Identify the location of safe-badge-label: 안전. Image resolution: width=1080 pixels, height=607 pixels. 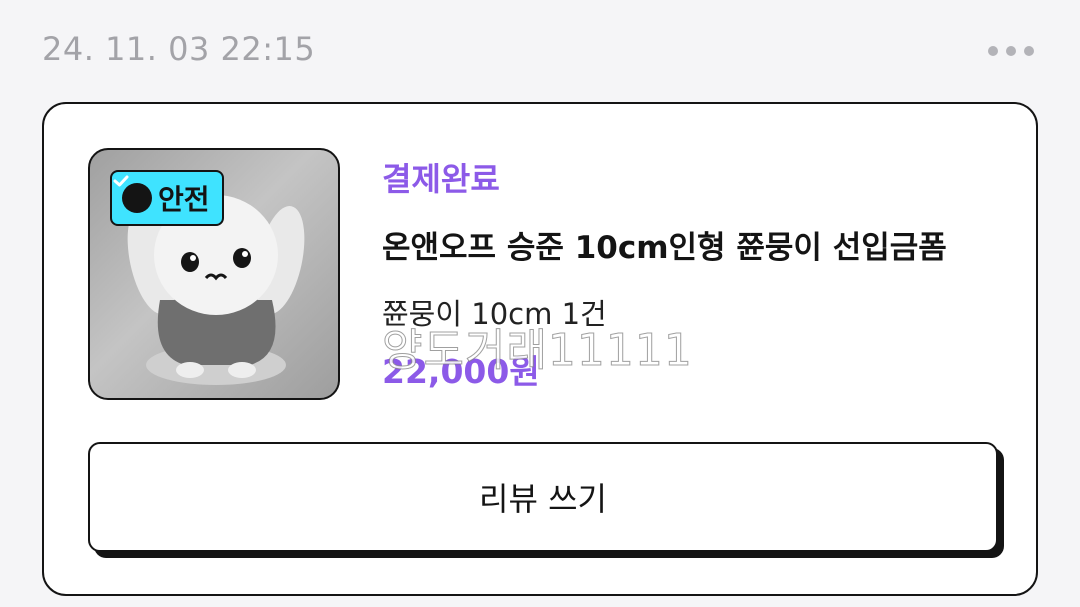
(184, 199).